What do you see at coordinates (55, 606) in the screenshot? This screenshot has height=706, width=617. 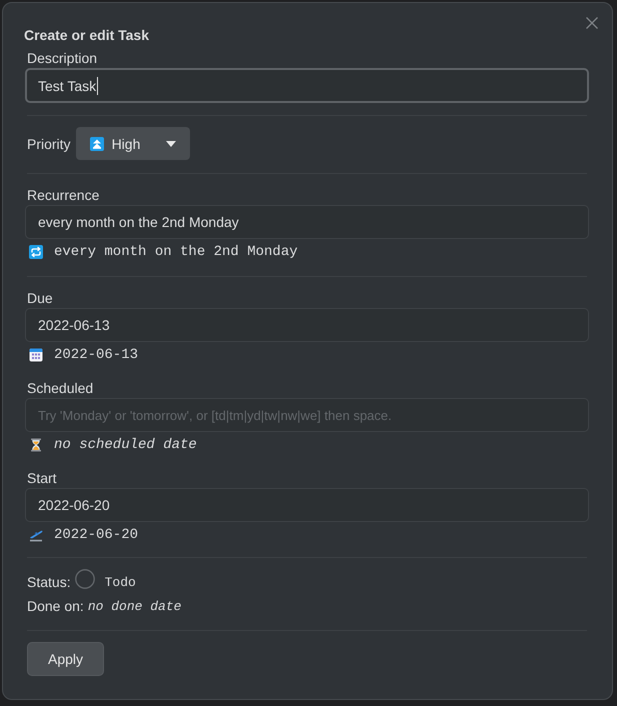 I see `done-on-label: Done on:` at bounding box center [55, 606].